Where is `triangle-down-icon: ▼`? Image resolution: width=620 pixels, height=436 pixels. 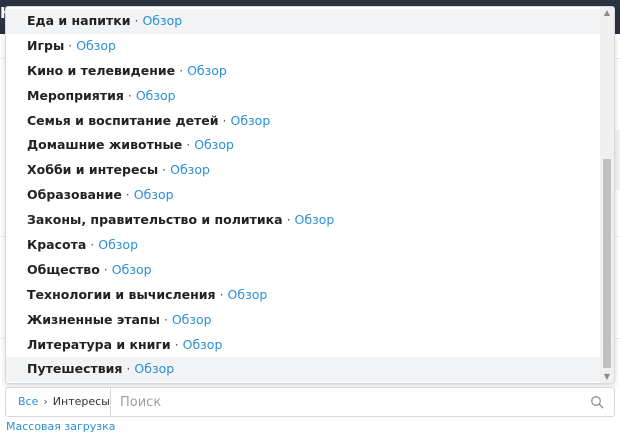
triangle-down-icon: ▼ is located at coordinates (607, 377).